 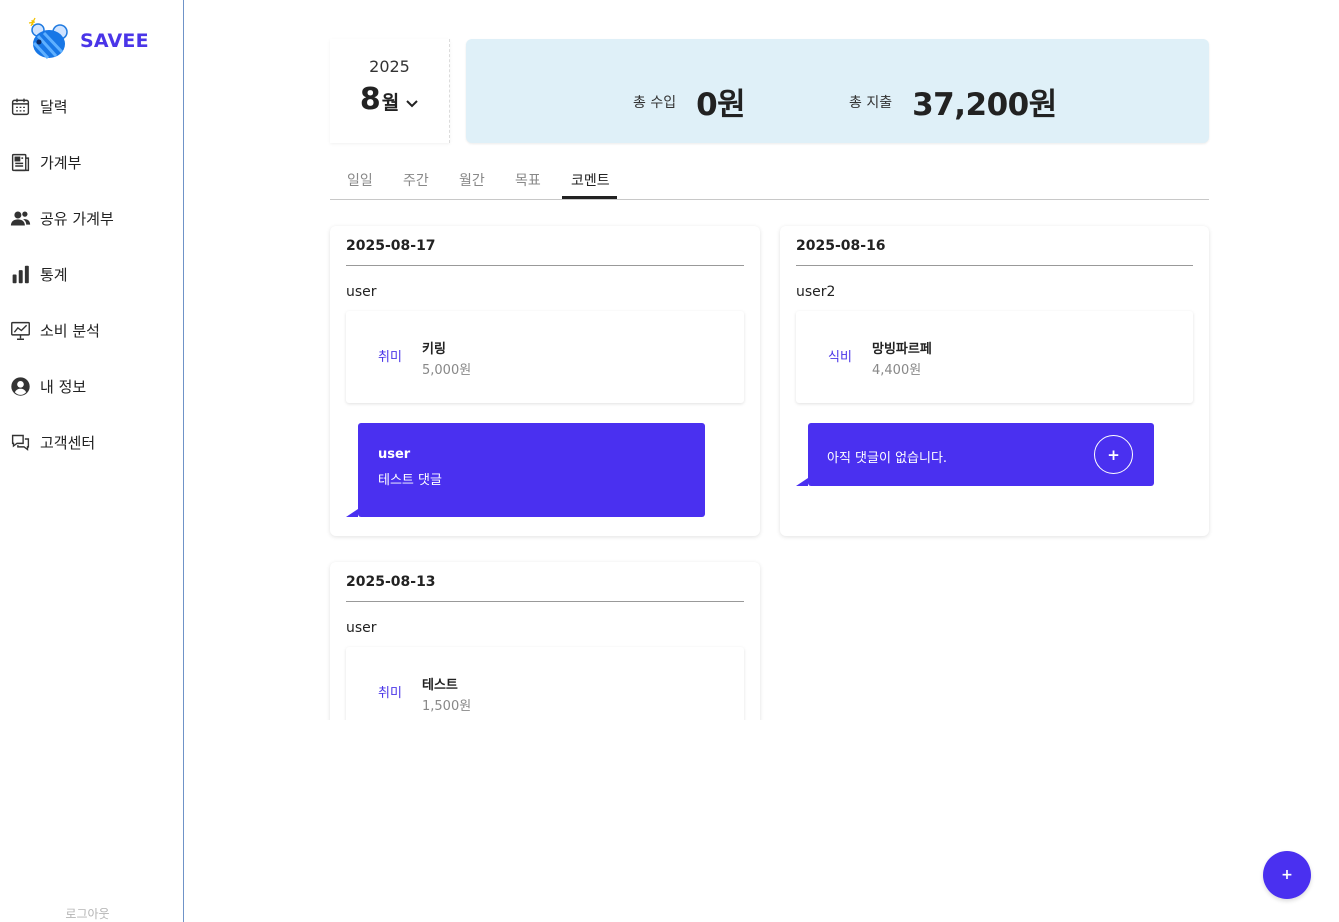 I want to click on logout-button: 로그아웃, so click(x=87, y=914).